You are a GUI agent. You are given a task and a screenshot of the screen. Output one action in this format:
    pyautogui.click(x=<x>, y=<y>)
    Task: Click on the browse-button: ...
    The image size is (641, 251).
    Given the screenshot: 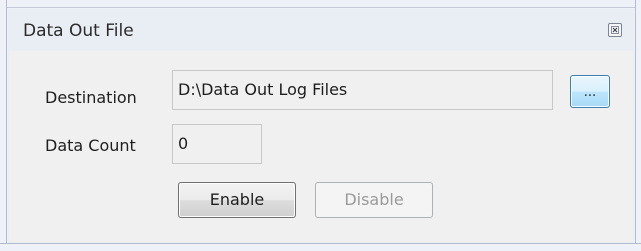 What is the action you would take?
    pyautogui.click(x=590, y=91)
    